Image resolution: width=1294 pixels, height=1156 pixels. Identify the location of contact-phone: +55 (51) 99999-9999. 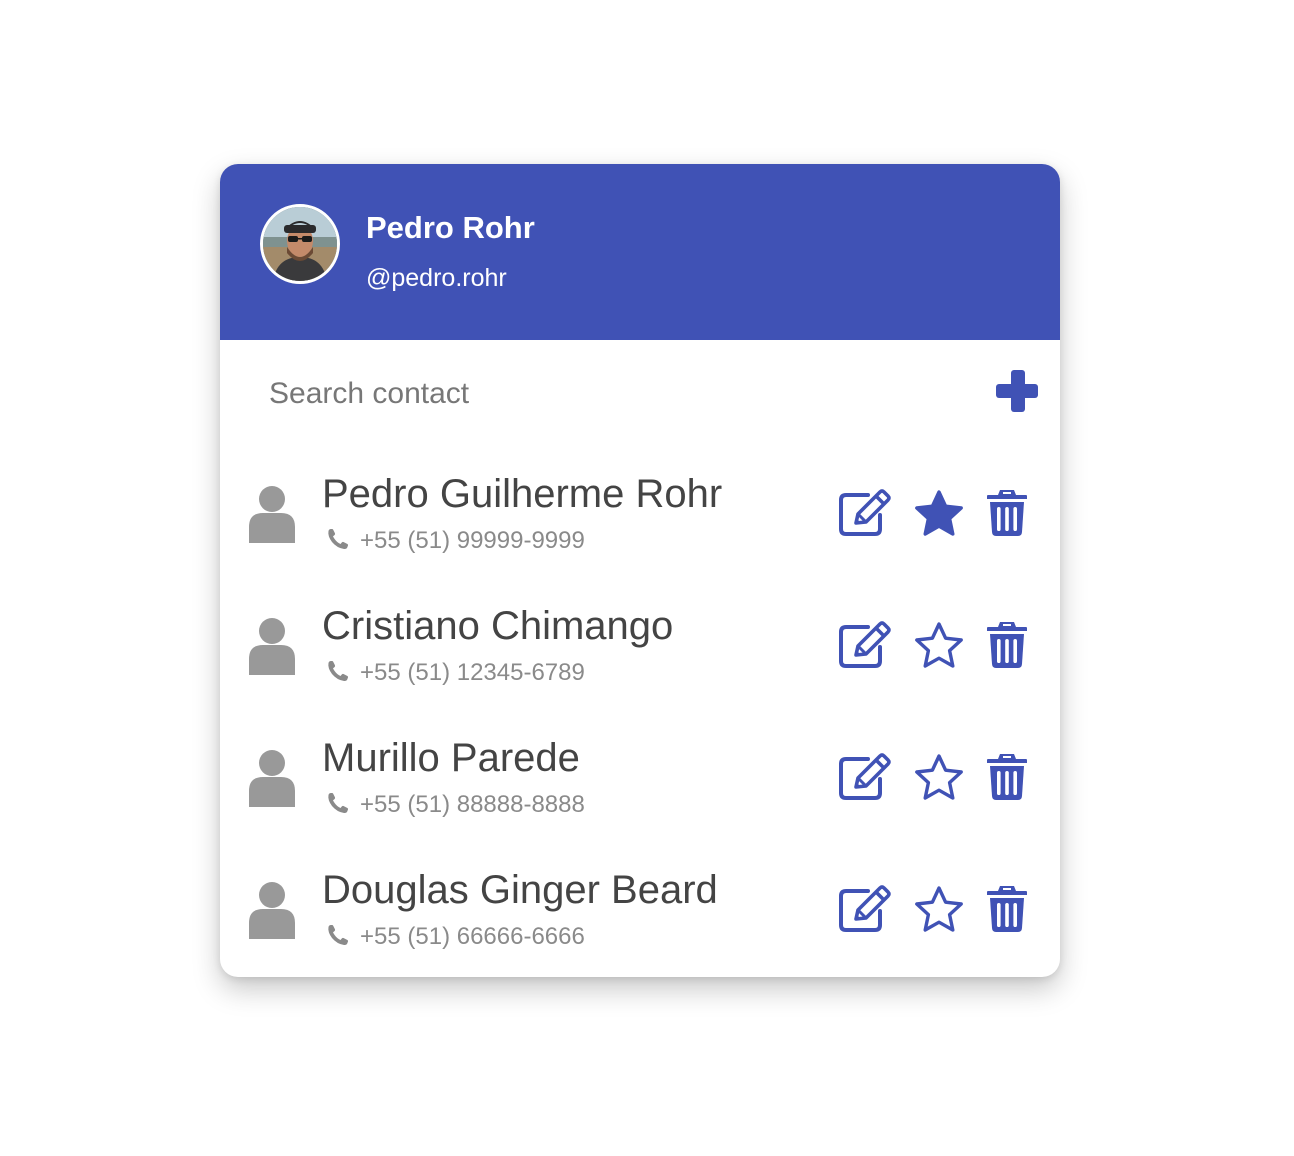
(472, 540).